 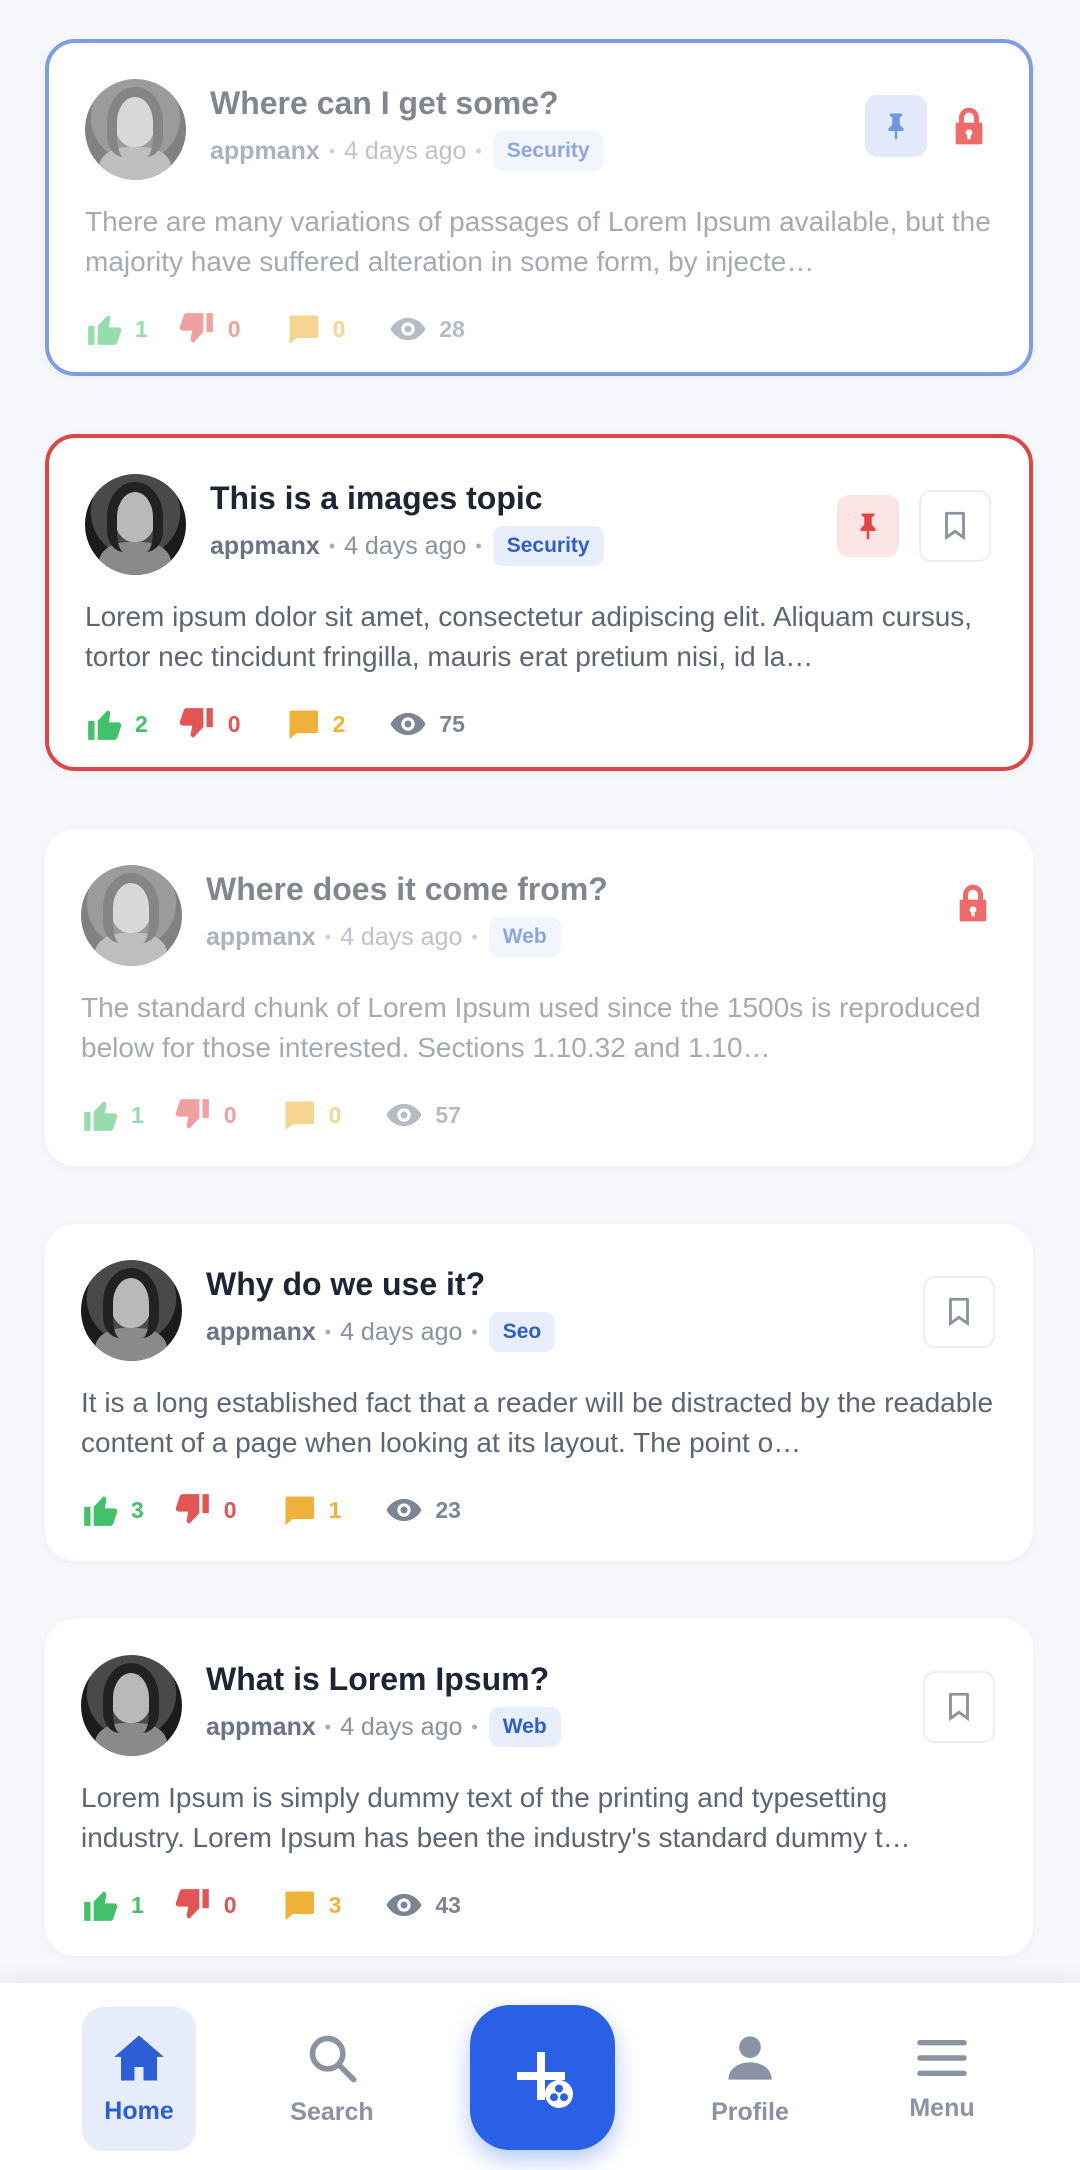 I want to click on like-button: 2, so click(x=116, y=724).